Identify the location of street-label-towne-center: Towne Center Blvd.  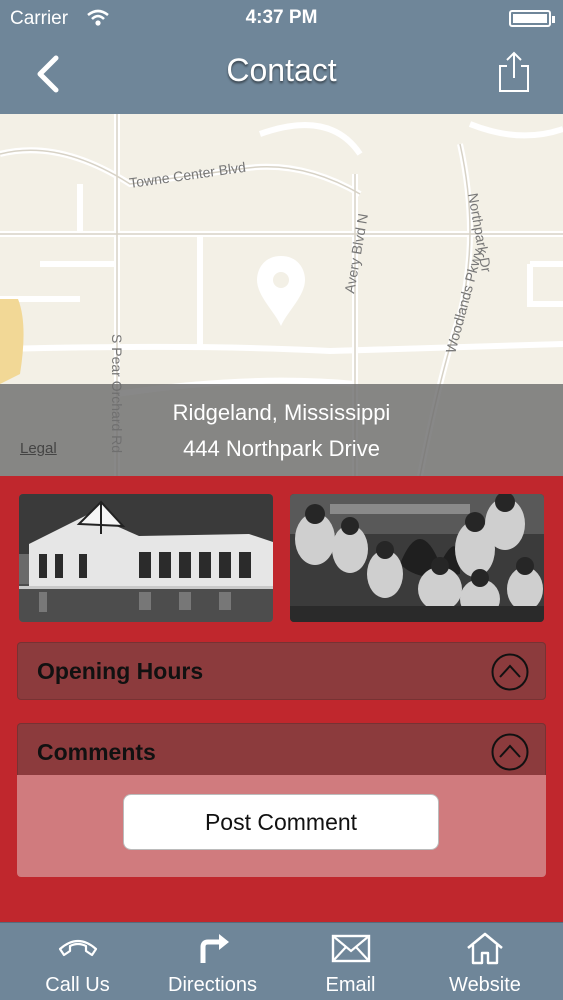
(187, 175).